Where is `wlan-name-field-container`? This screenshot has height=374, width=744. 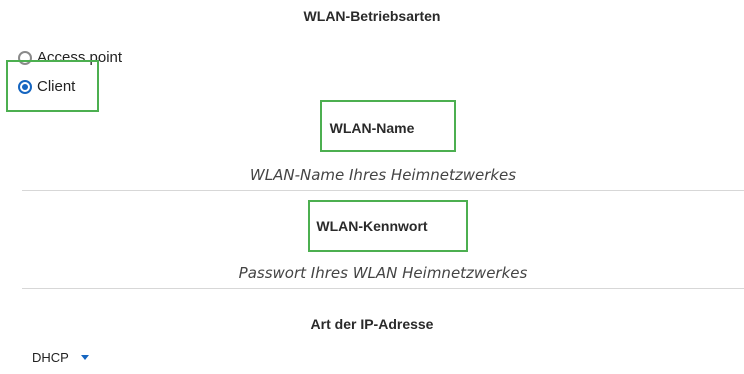 wlan-name-field-container is located at coordinates (383, 175).